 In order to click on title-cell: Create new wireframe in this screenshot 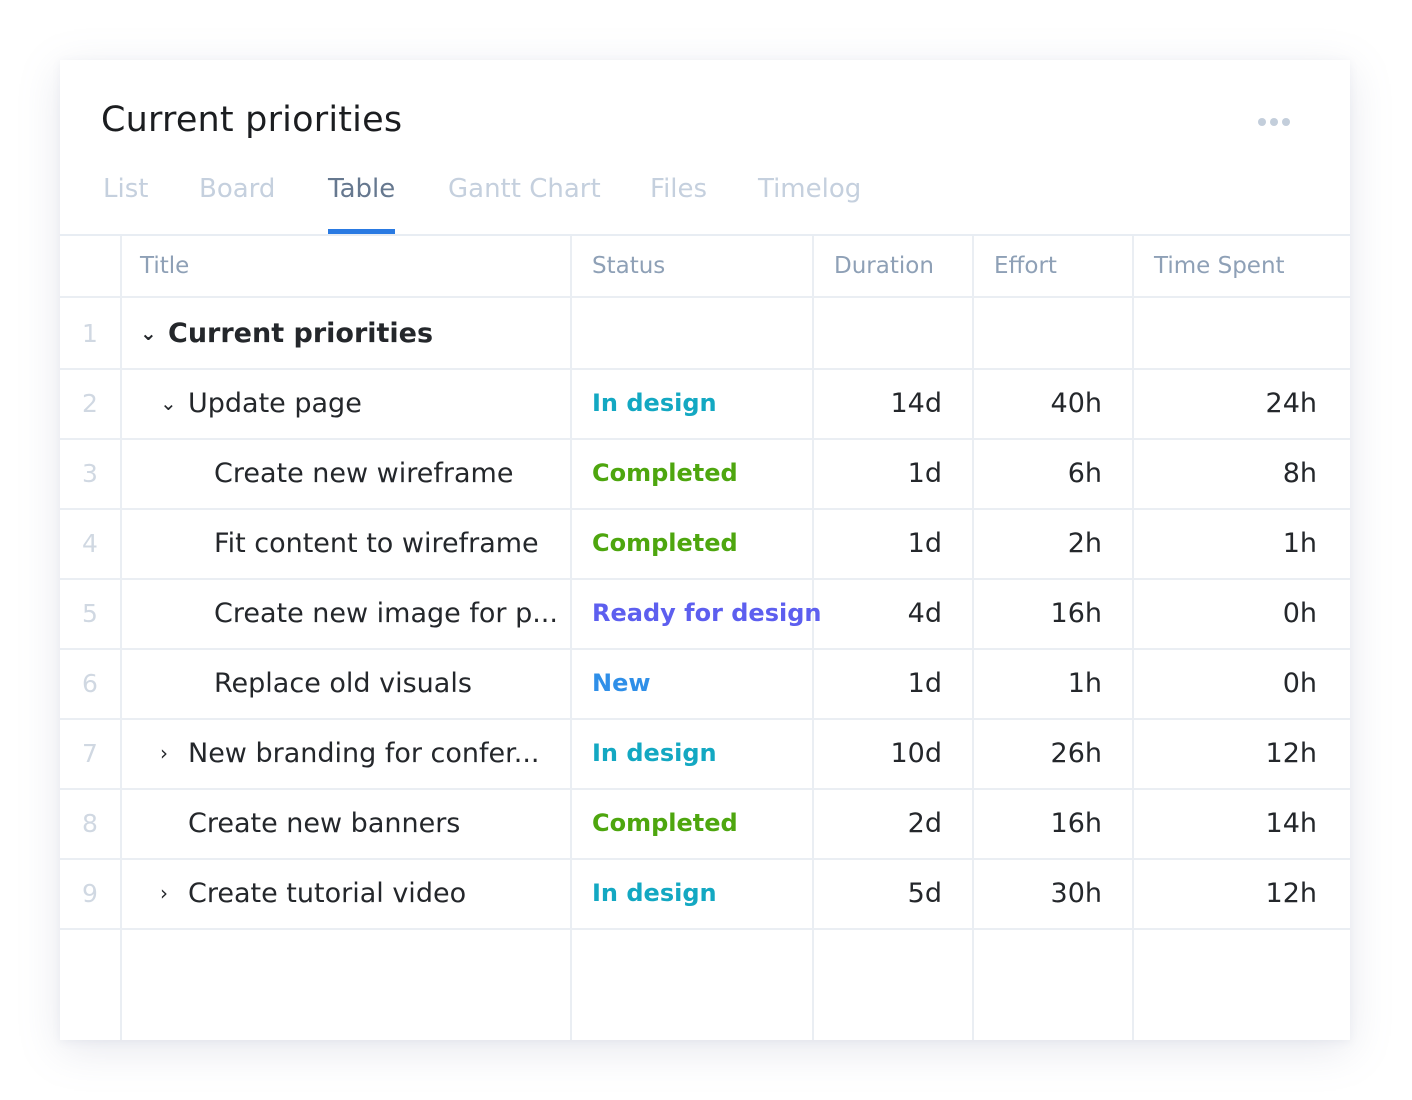, I will do `click(349, 473)`.